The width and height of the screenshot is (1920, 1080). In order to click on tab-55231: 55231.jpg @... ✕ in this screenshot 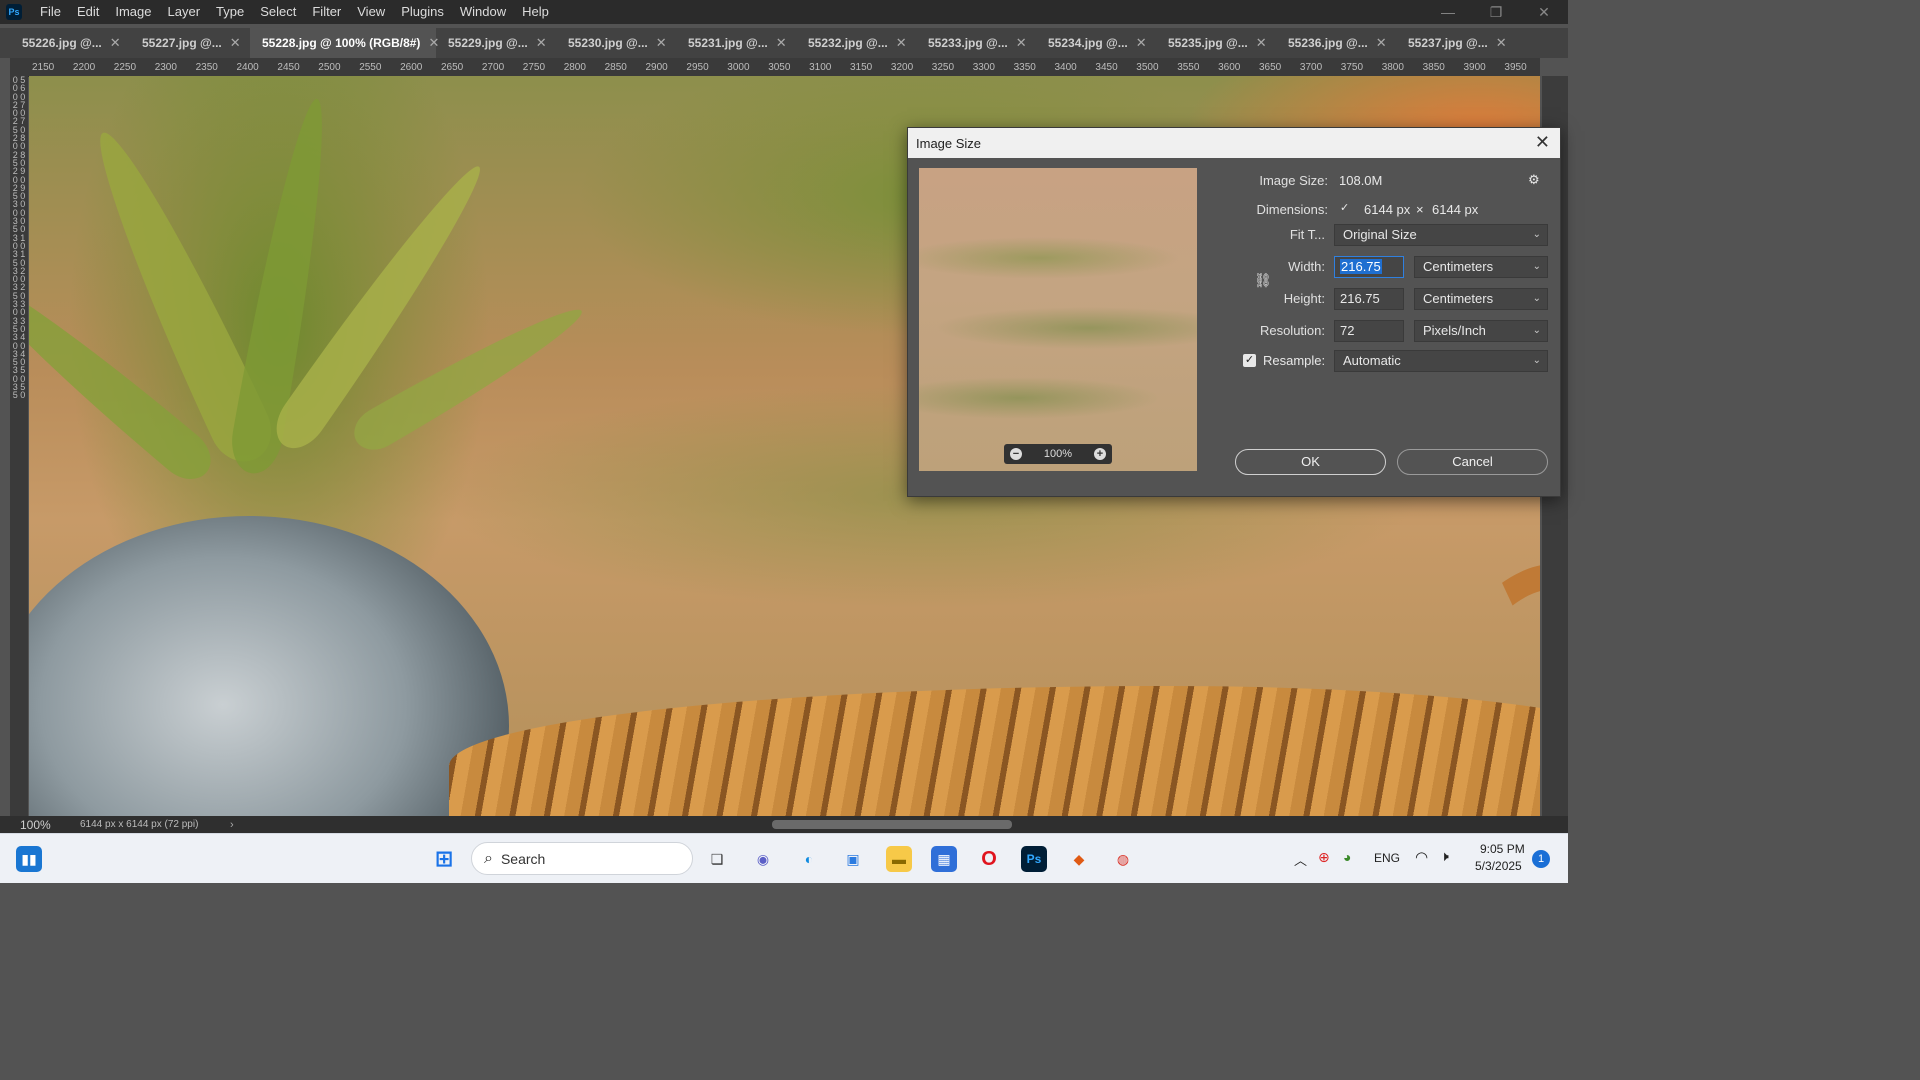, I will do `click(736, 43)`.